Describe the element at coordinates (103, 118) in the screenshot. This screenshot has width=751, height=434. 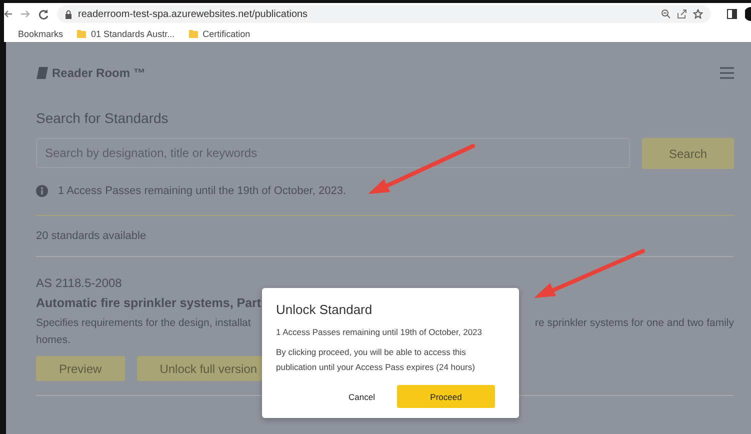
I see `section-heading: Search for Standards` at that location.